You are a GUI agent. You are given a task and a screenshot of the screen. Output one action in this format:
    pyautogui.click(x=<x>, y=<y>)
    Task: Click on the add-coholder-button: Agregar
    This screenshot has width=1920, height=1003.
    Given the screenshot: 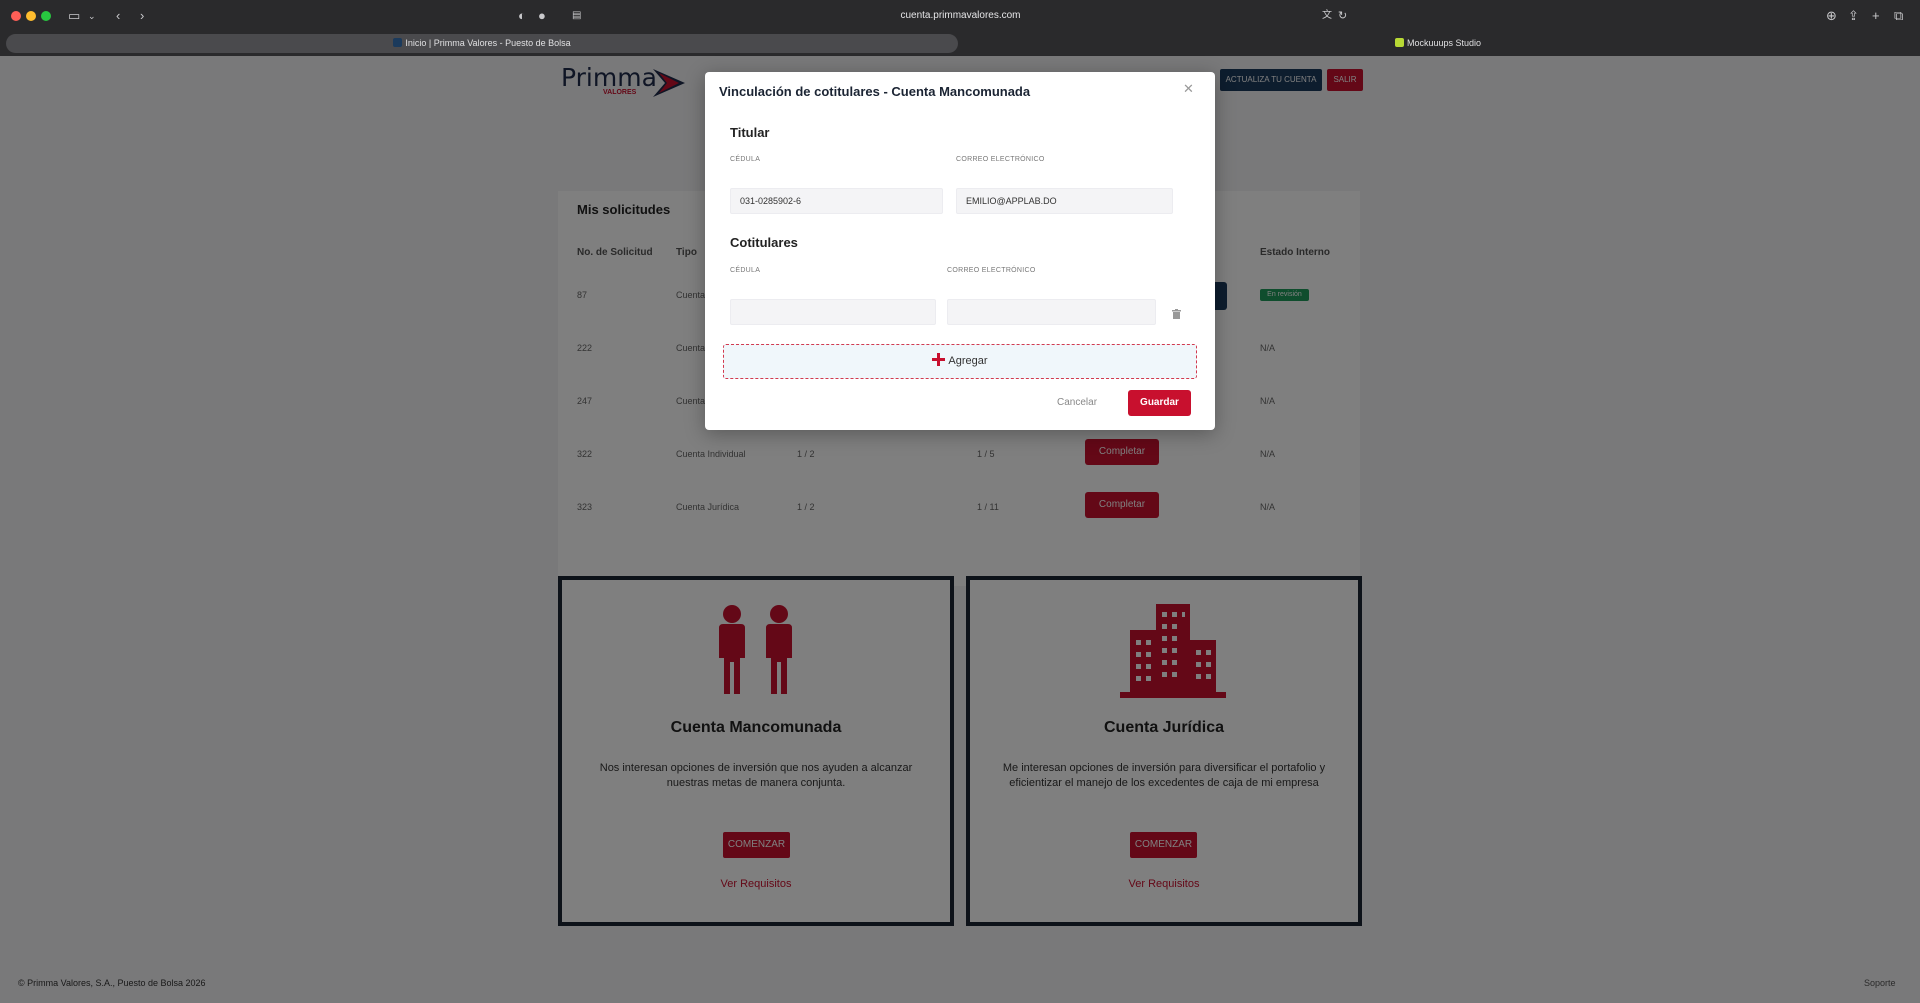 What is the action you would take?
    pyautogui.click(x=960, y=361)
    